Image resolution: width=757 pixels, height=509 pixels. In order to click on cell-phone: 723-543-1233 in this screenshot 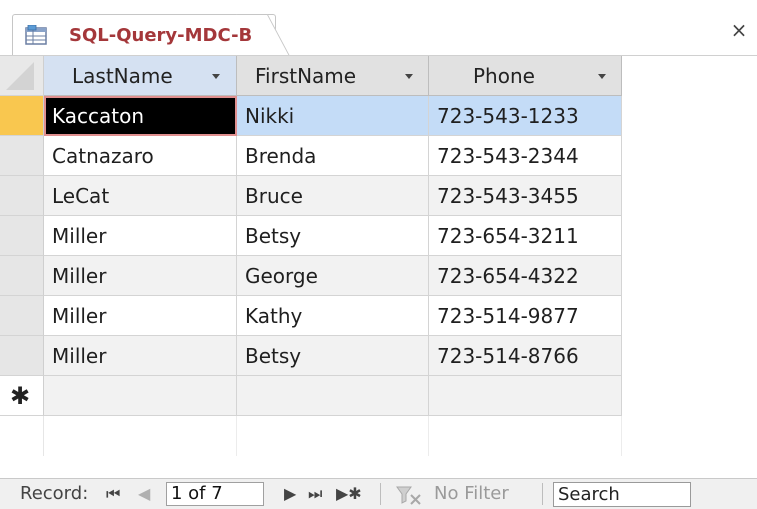, I will do `click(525, 116)`.